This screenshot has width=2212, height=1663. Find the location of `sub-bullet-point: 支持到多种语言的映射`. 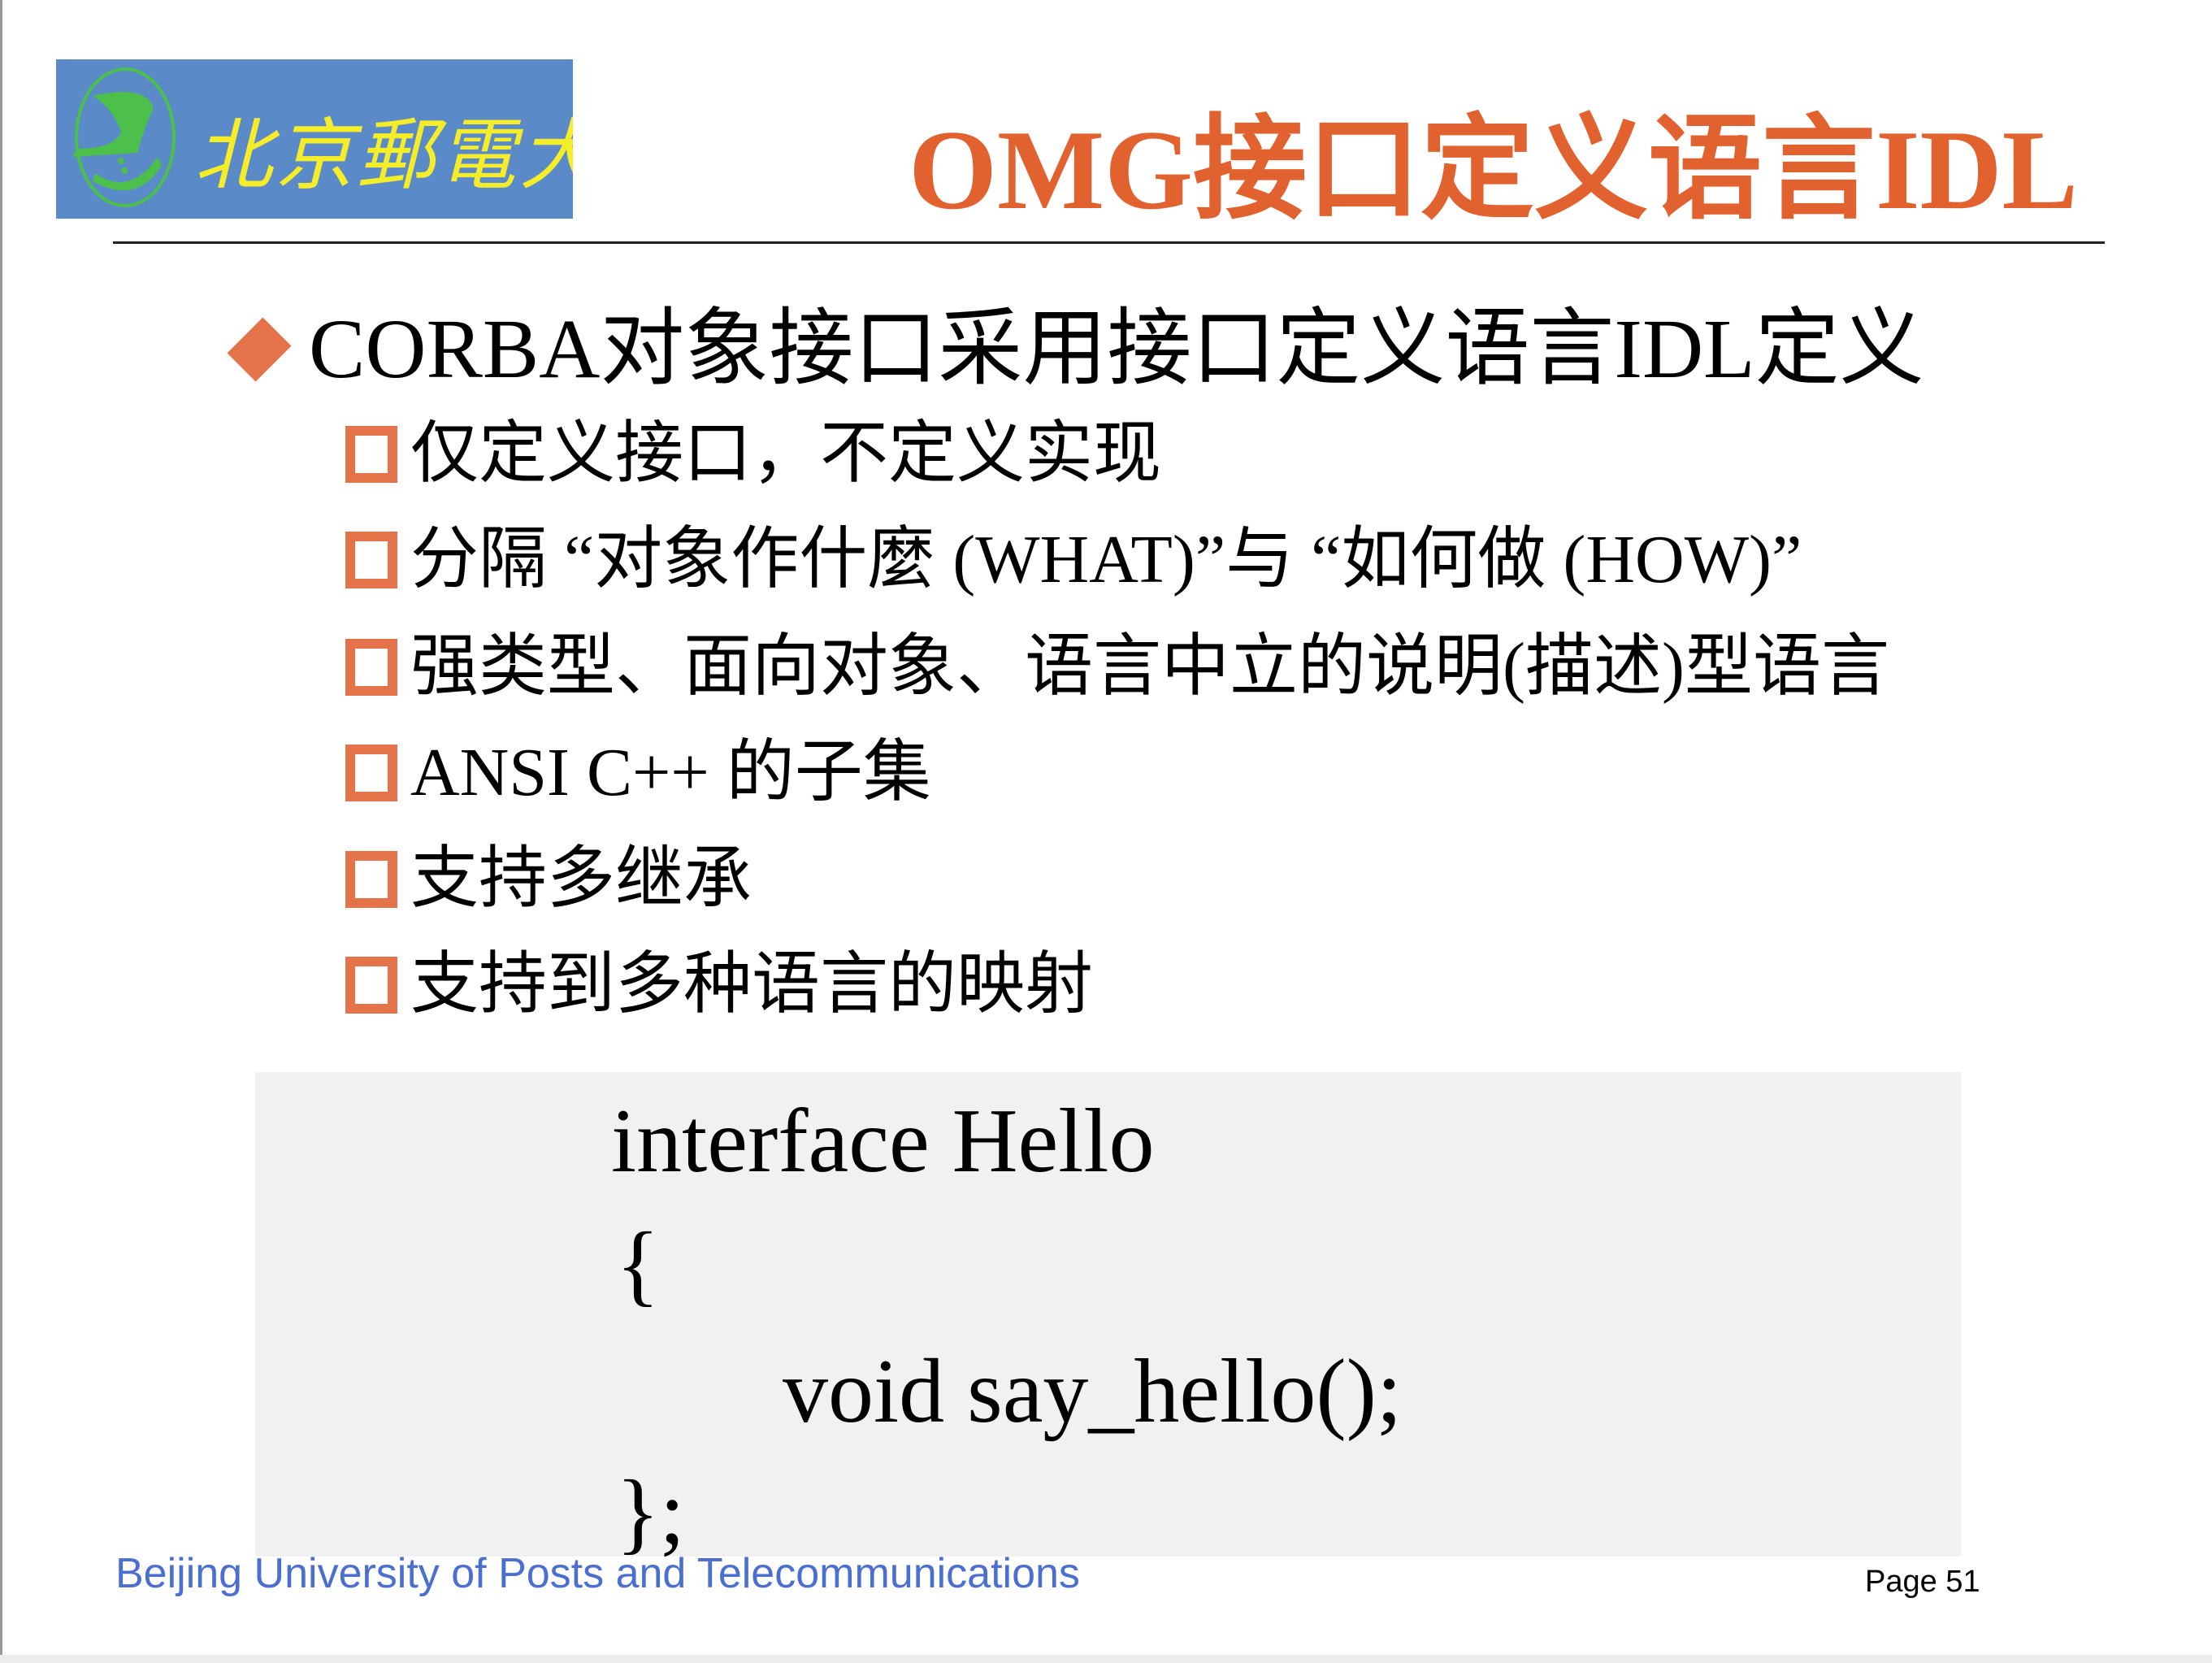

sub-bullet-point: 支持到多种语言的映射 is located at coordinates (719, 985).